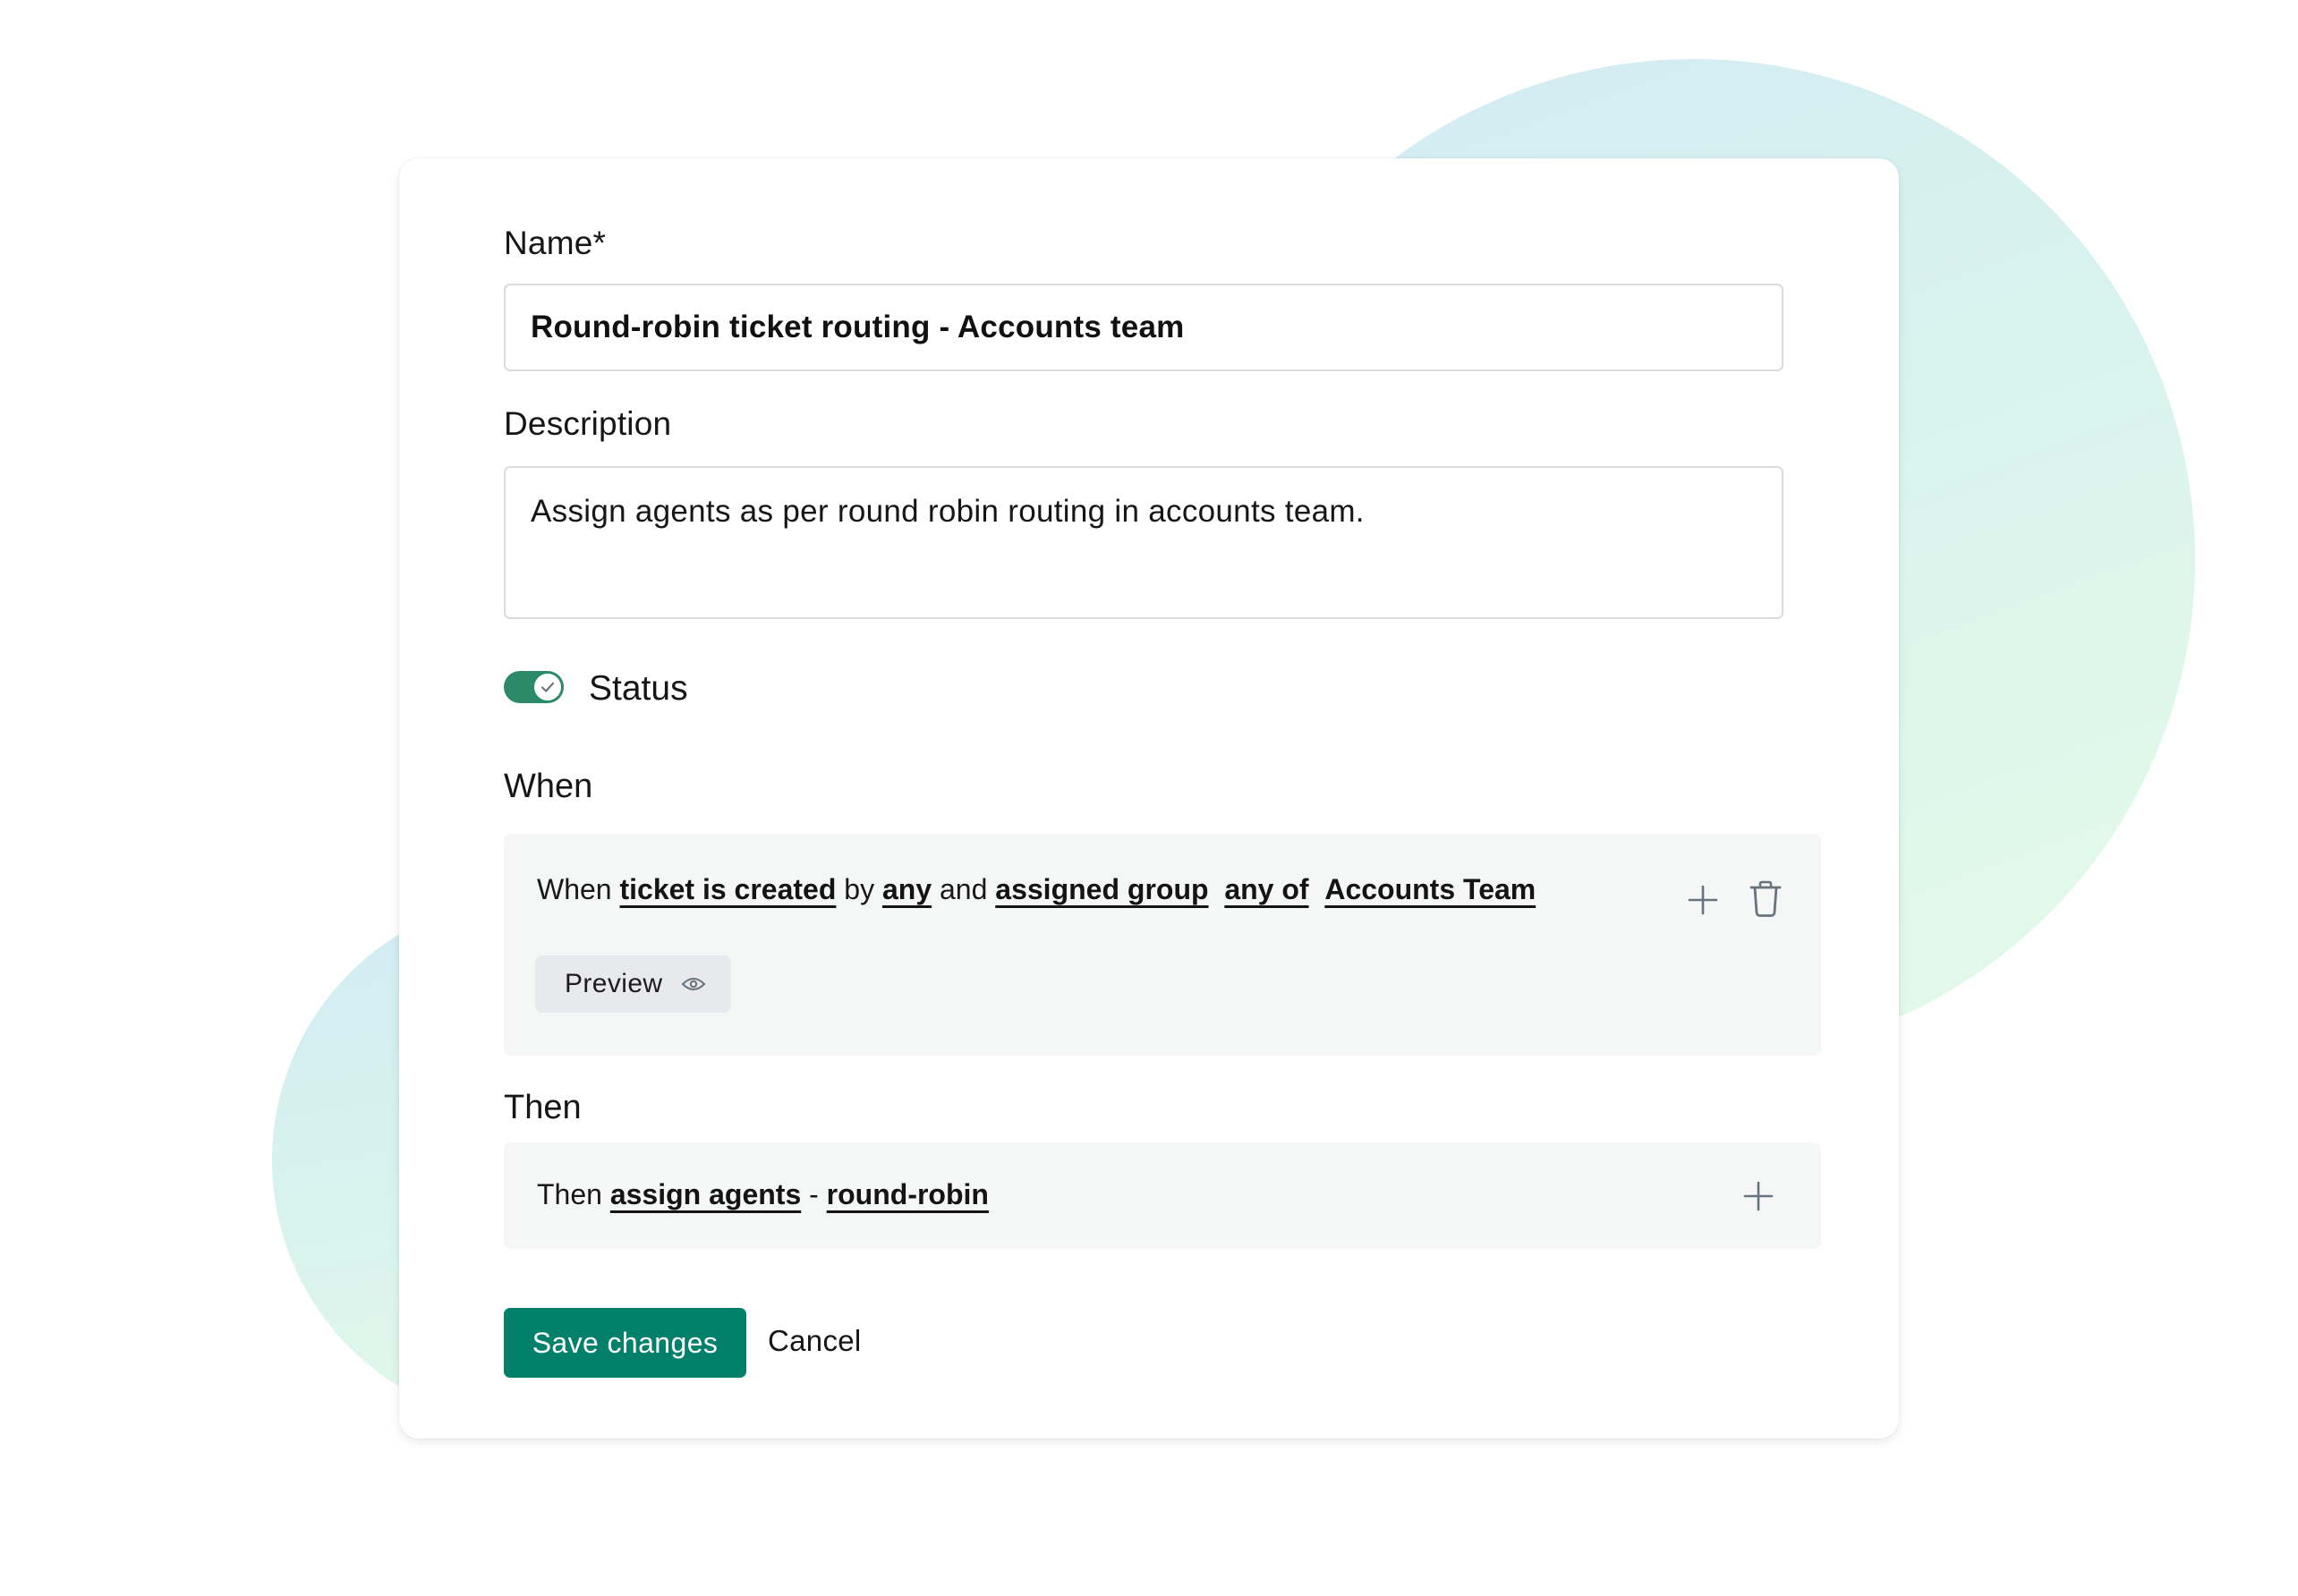  I want to click on then-action-panel: Then assign agents - round-robin, so click(1162, 1195).